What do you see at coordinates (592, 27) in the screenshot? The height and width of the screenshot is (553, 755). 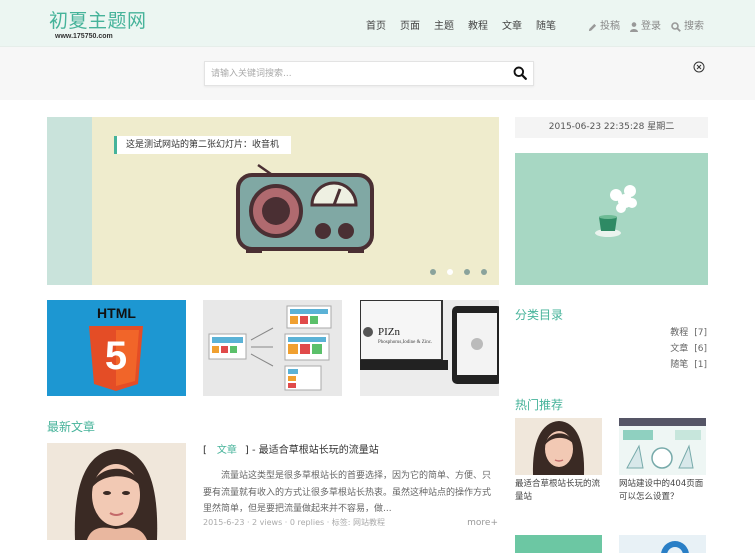 I see `pencil-icon` at bounding box center [592, 27].